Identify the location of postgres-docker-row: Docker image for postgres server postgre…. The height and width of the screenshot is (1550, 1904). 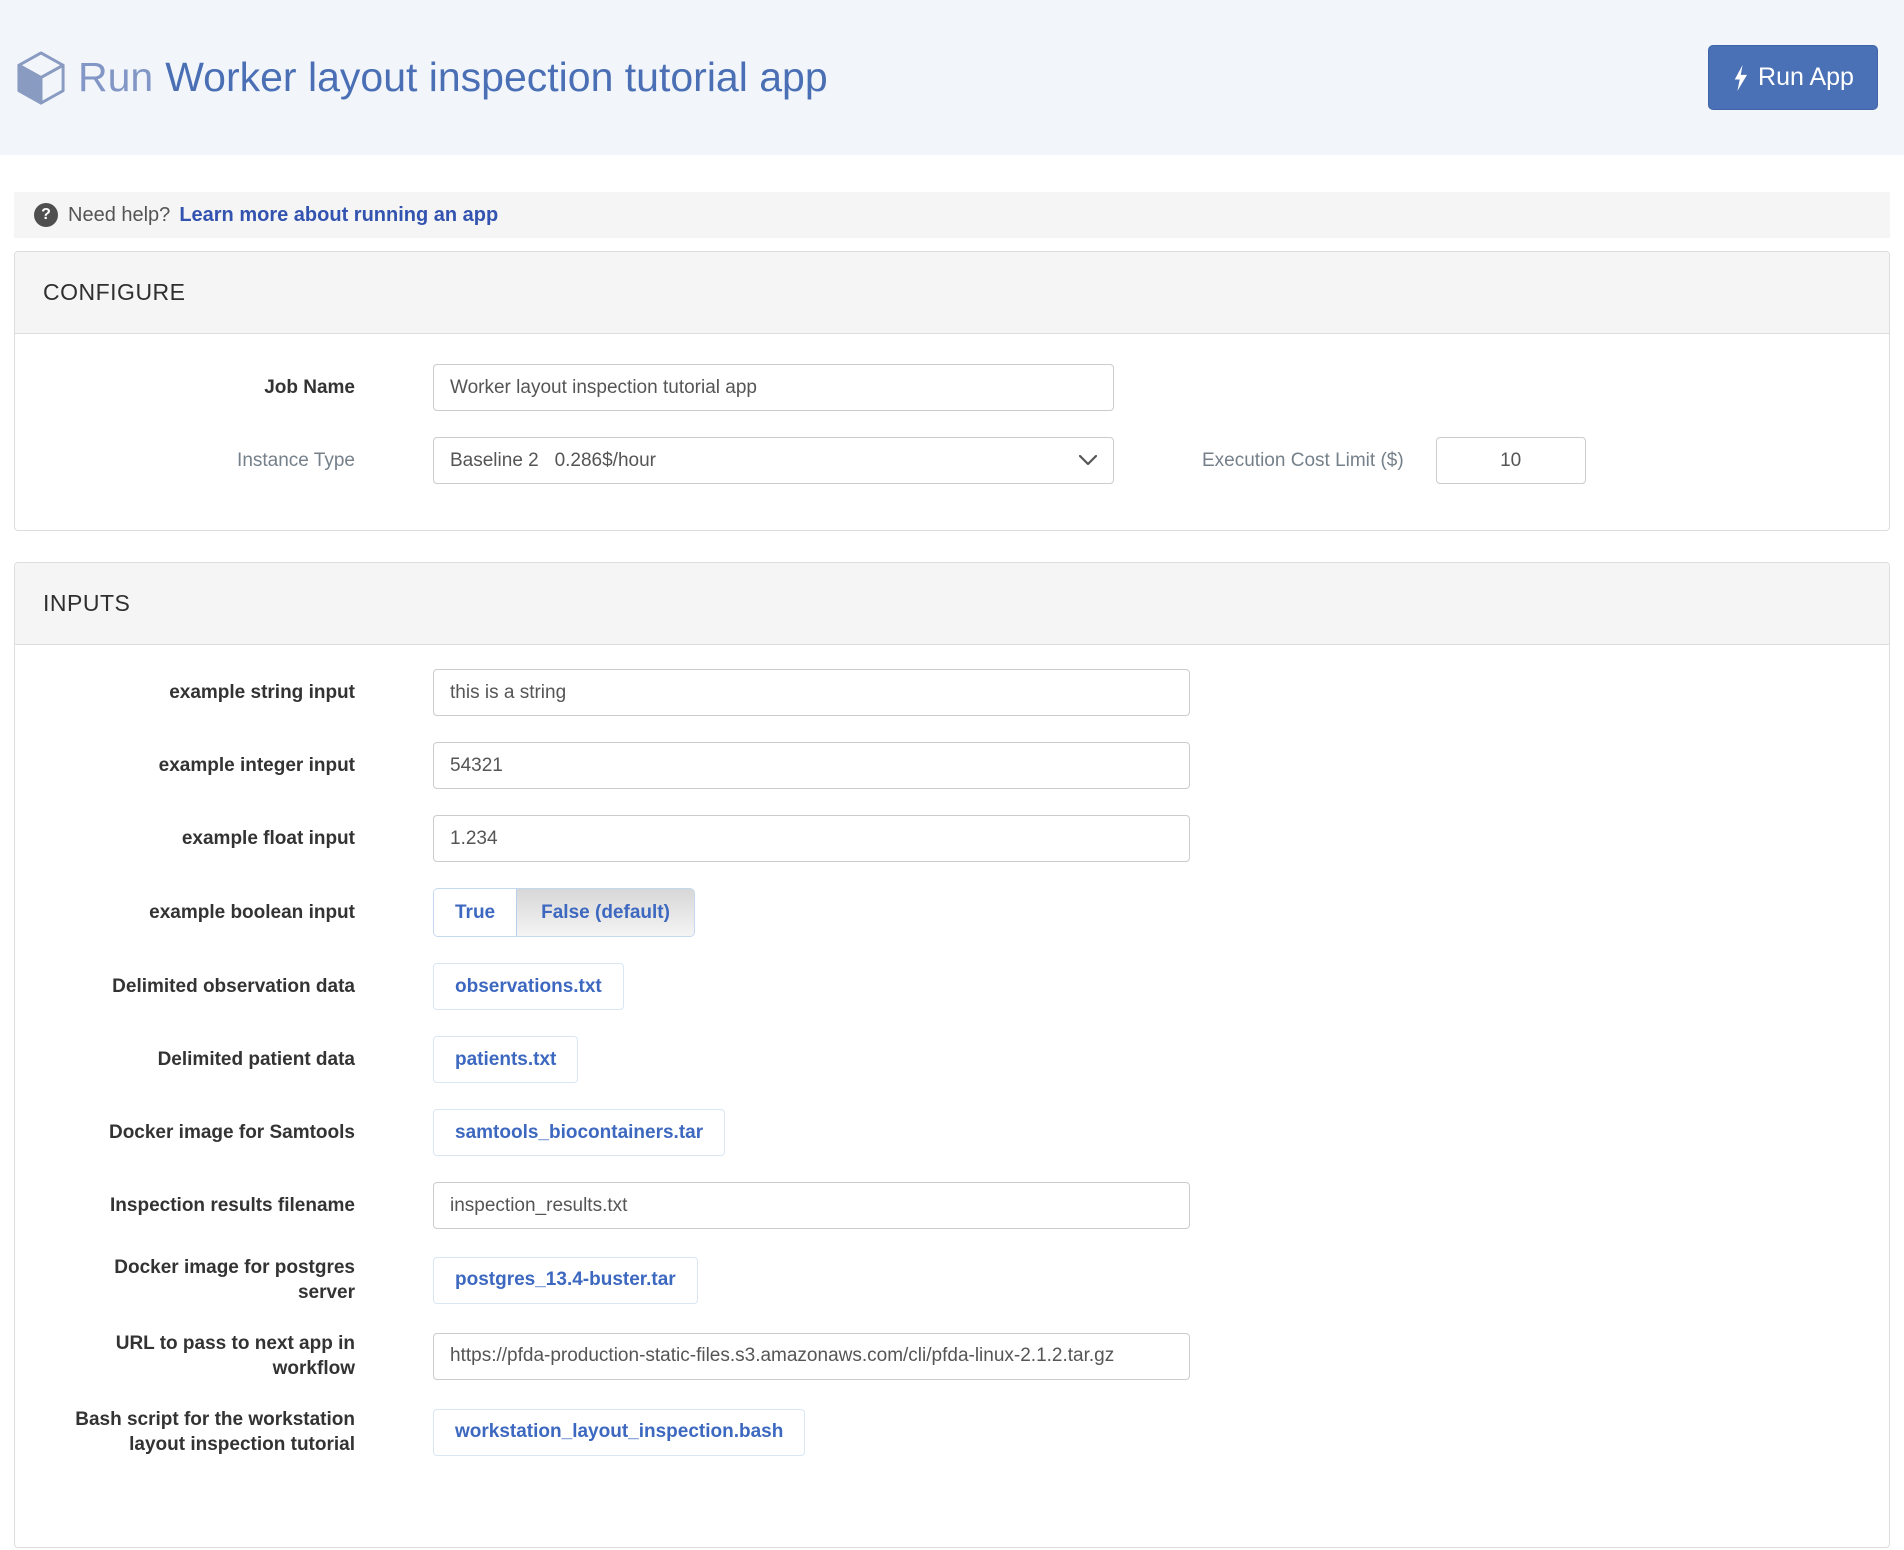
(958, 1280).